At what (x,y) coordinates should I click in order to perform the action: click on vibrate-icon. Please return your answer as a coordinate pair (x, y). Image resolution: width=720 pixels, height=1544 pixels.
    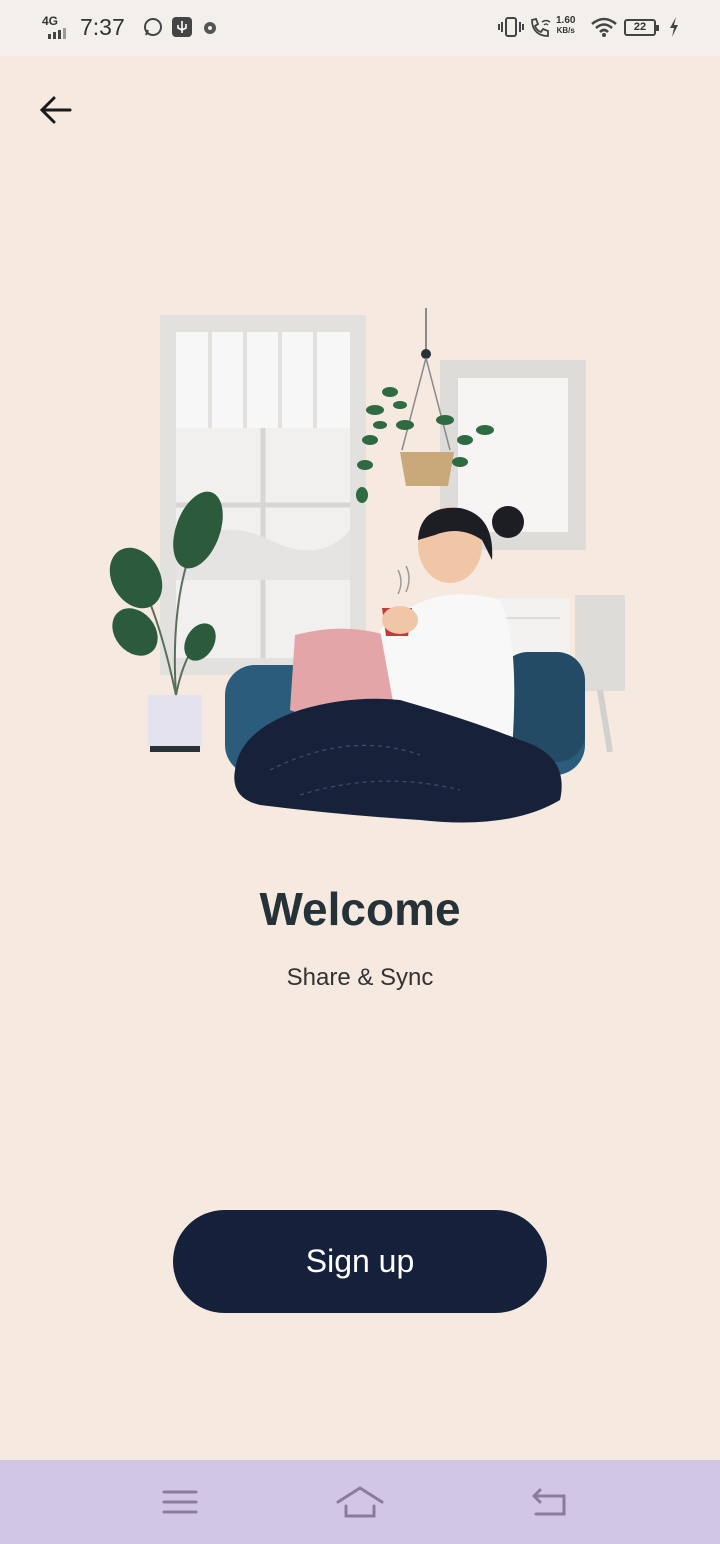
    Looking at the image, I should click on (511, 27).